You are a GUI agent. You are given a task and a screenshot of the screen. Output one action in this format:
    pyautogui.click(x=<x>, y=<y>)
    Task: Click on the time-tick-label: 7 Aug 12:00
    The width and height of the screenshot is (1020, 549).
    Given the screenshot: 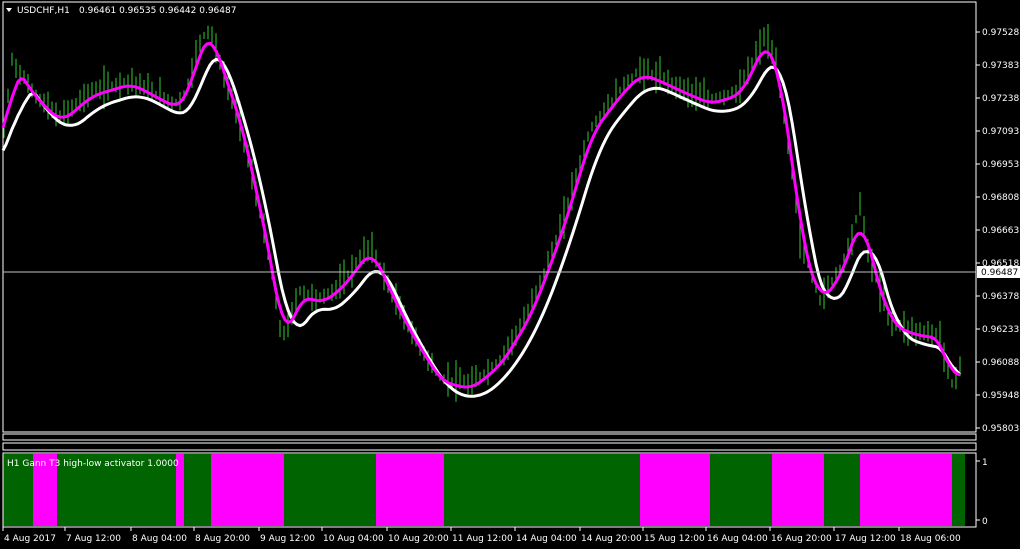 What is the action you would take?
    pyautogui.click(x=93, y=539)
    